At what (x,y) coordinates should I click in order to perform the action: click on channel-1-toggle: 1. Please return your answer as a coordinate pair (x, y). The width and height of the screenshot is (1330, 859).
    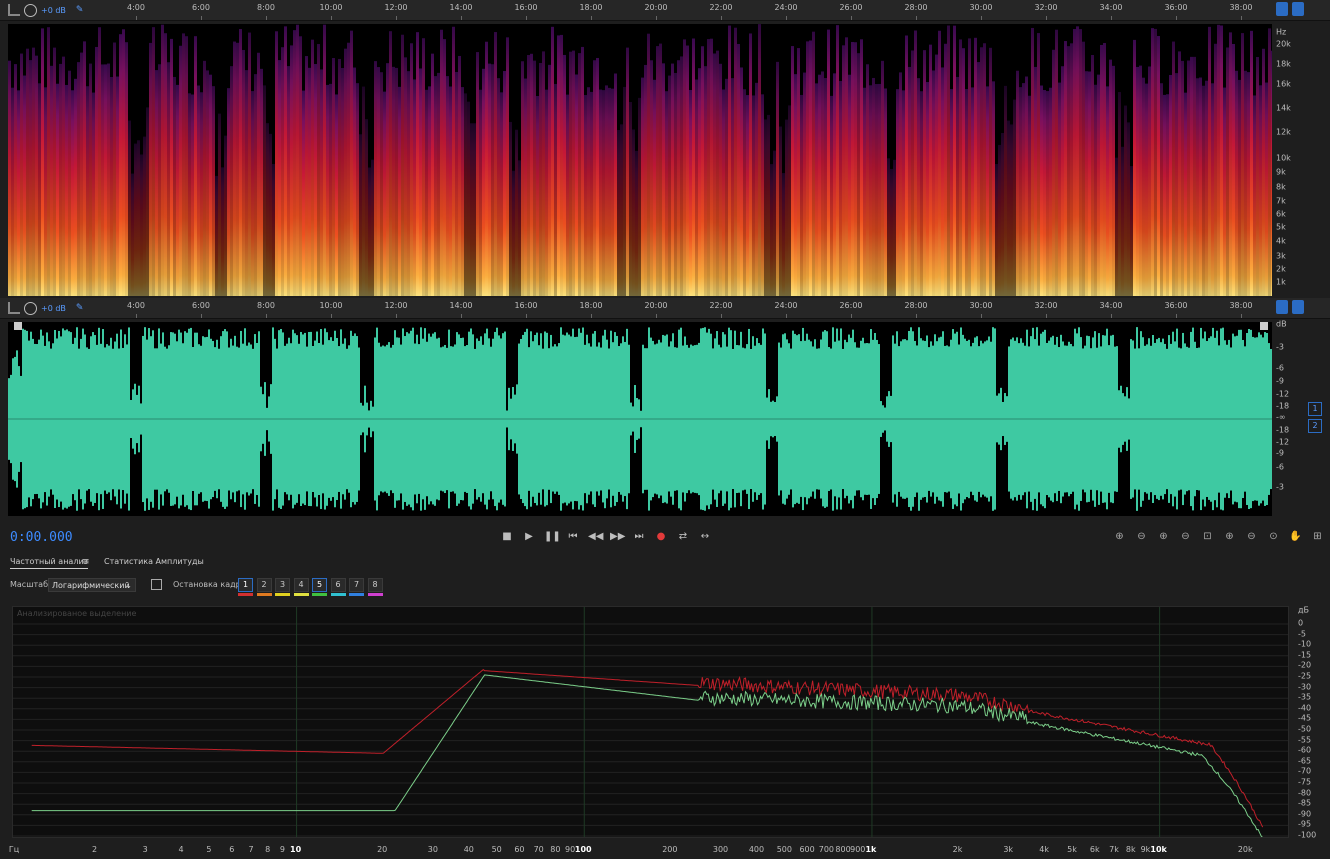
    Looking at the image, I should click on (1315, 409).